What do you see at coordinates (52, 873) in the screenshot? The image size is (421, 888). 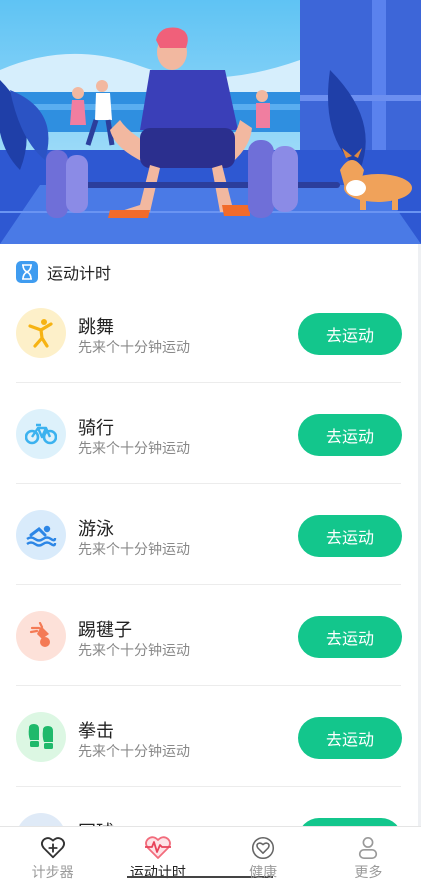 I see `tab-label: 计步器` at bounding box center [52, 873].